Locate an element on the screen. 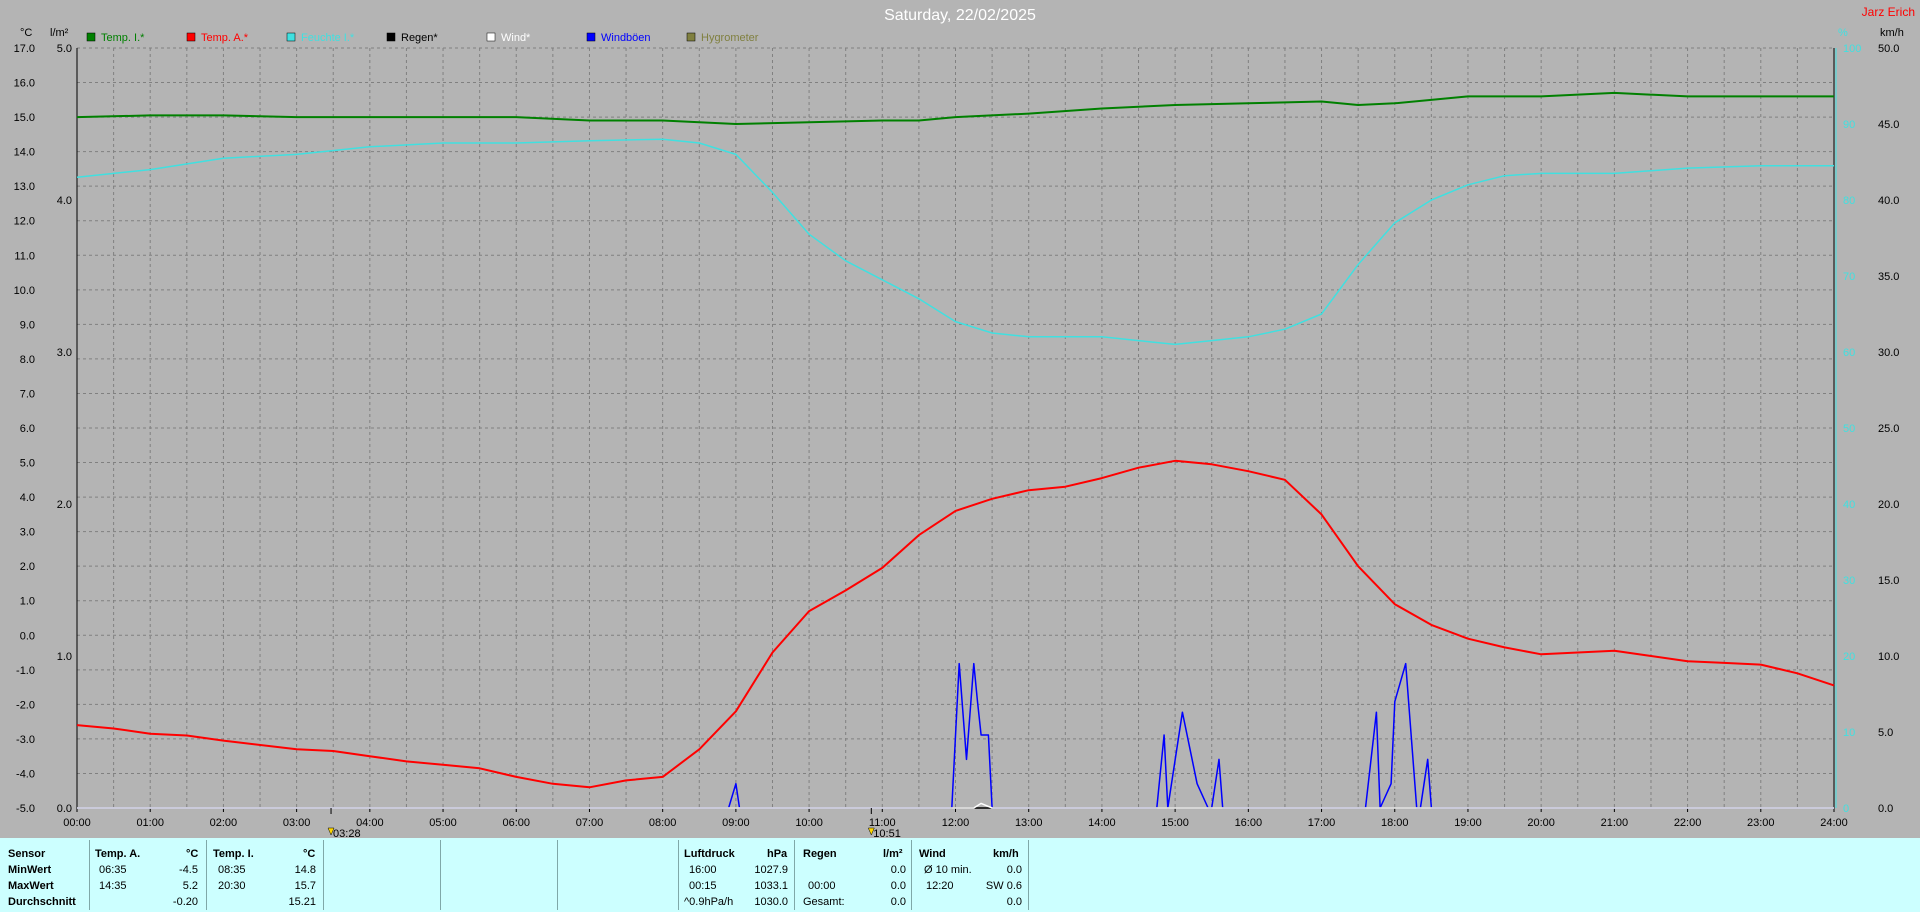 Image resolution: width=1920 pixels, height=912 pixels. y-rain-tick: 2.0 is located at coordinates (64, 505).